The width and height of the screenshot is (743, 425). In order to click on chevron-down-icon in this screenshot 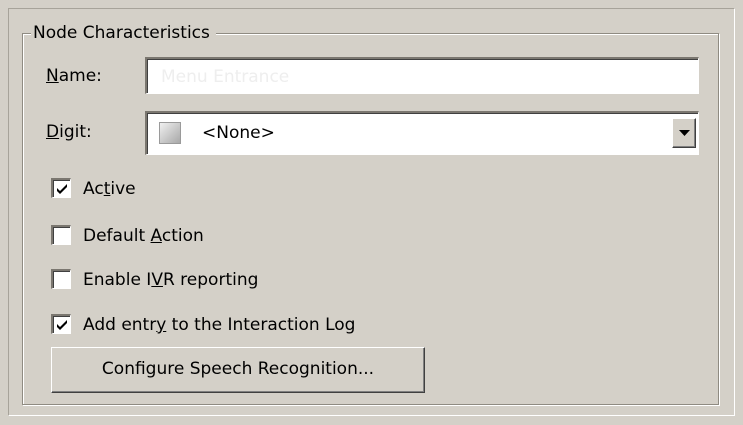, I will do `click(684, 133)`.